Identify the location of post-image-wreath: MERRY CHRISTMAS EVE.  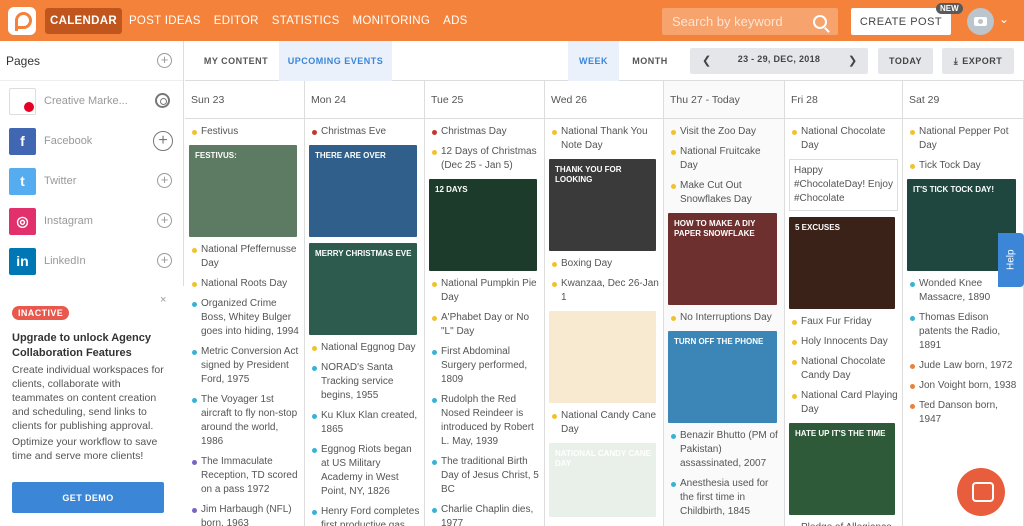
(363, 289).